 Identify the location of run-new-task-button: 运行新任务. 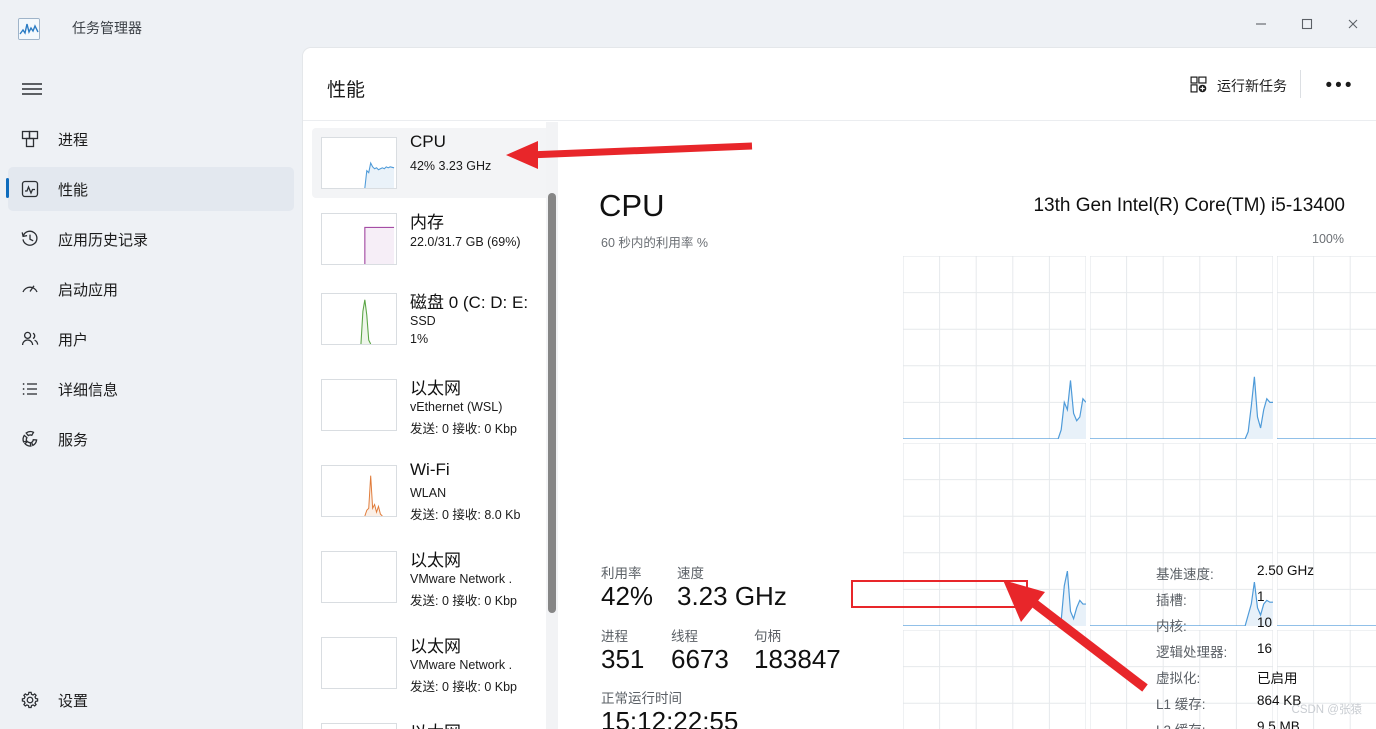
(1238, 86).